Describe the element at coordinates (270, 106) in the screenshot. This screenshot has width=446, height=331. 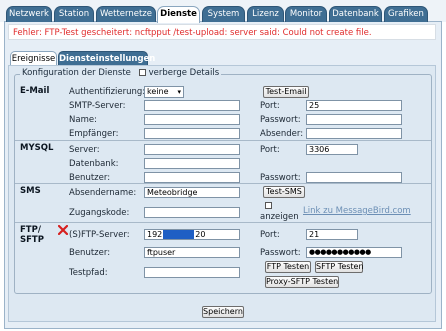
I see `email-port-label: Port:` at that location.